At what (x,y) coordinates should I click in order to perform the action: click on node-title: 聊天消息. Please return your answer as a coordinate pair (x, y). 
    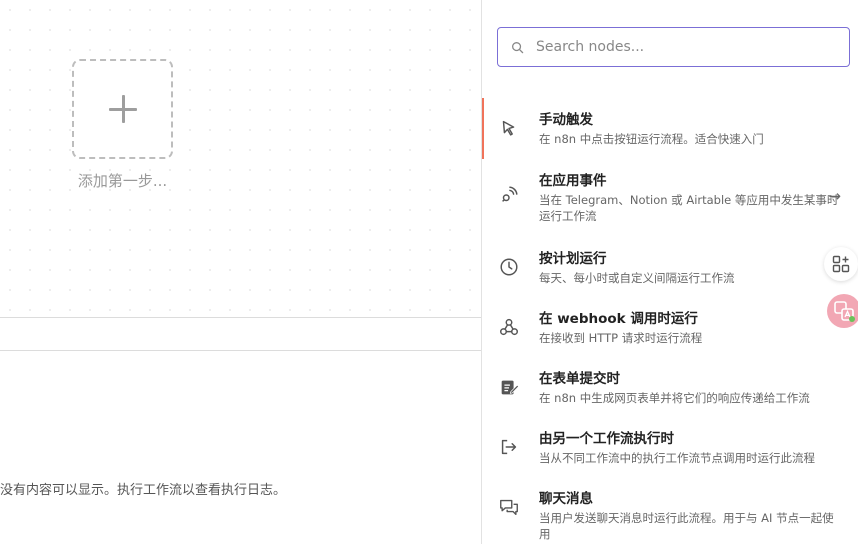
    Looking at the image, I should click on (566, 499).